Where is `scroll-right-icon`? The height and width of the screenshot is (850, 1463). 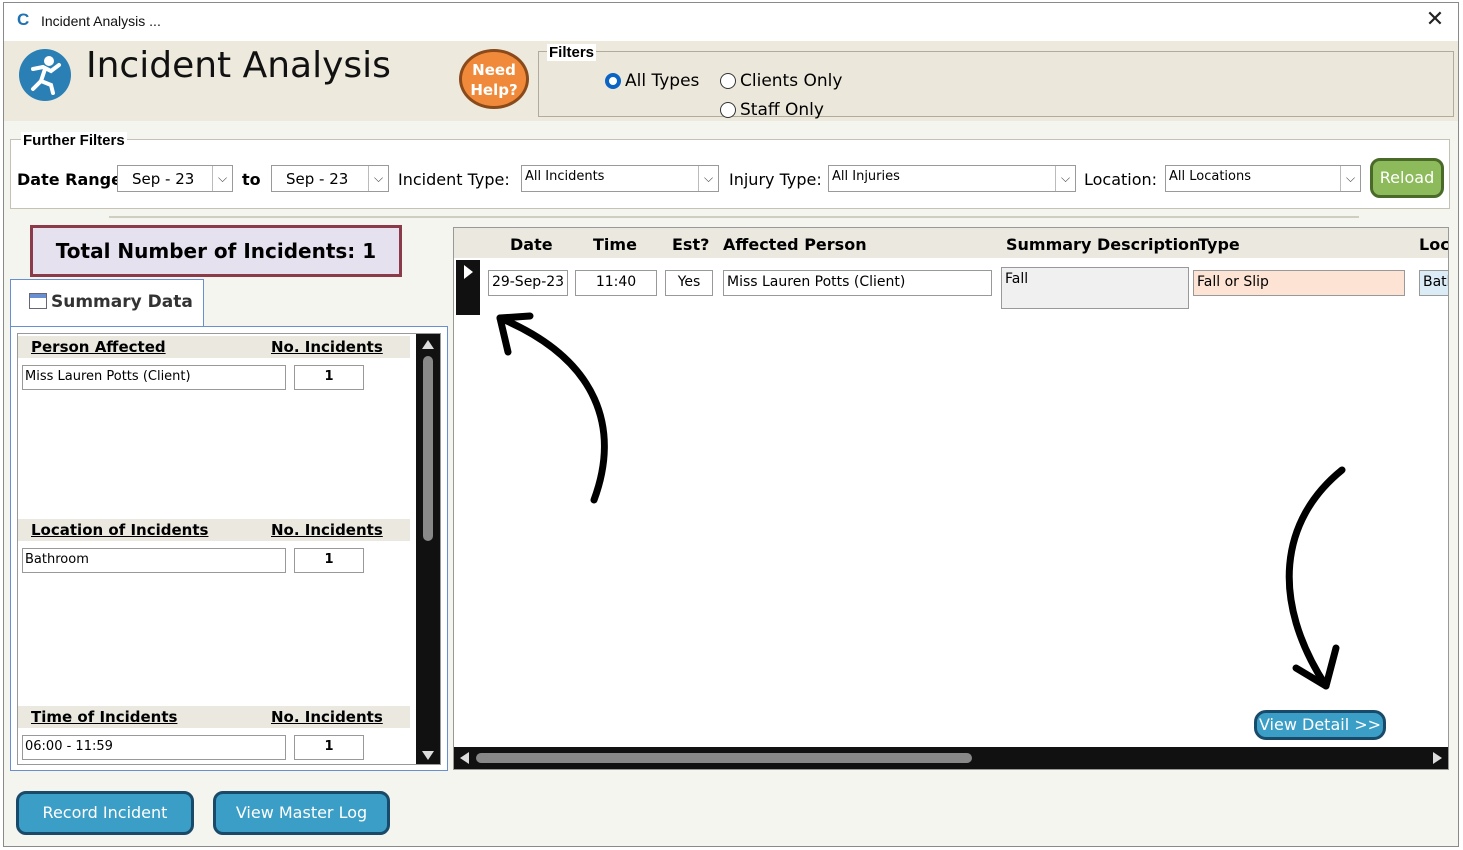
scroll-right-icon is located at coordinates (1437, 758).